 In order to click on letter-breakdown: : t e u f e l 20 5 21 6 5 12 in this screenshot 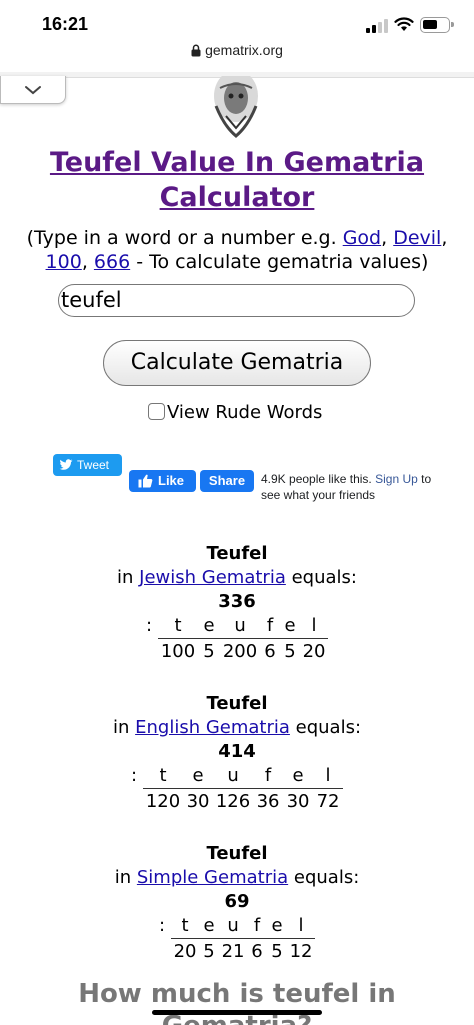, I will do `click(237, 939)`.